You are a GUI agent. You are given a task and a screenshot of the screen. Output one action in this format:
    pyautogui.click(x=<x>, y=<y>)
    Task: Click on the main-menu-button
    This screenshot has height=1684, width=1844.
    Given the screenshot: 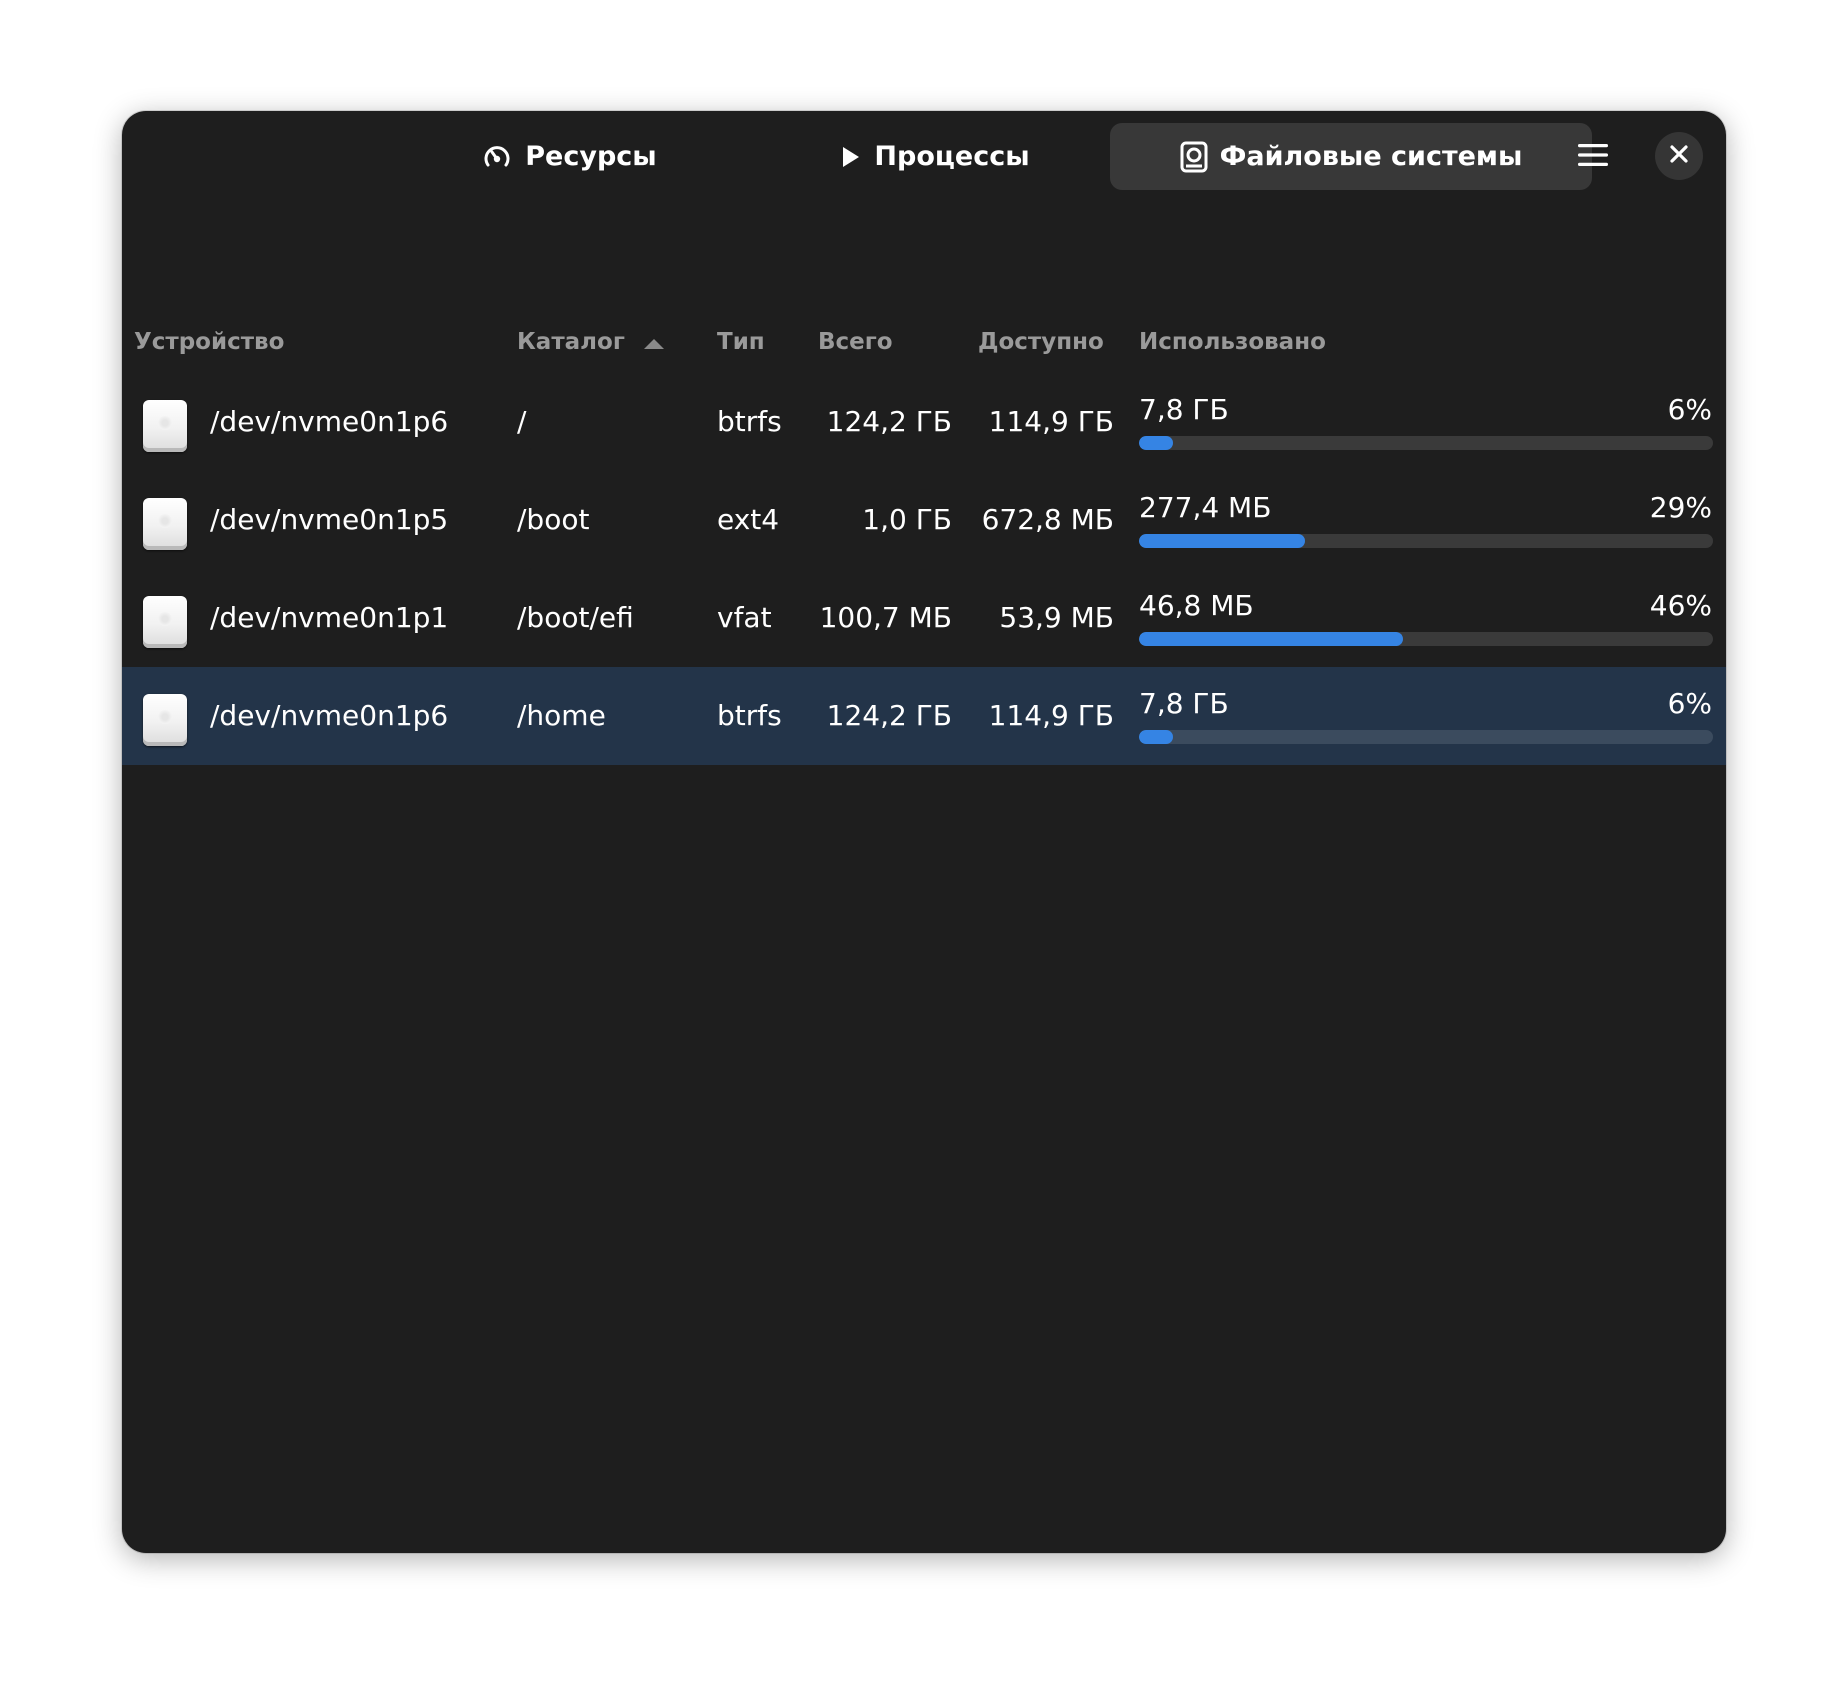 What is the action you would take?
    pyautogui.click(x=1593, y=157)
    